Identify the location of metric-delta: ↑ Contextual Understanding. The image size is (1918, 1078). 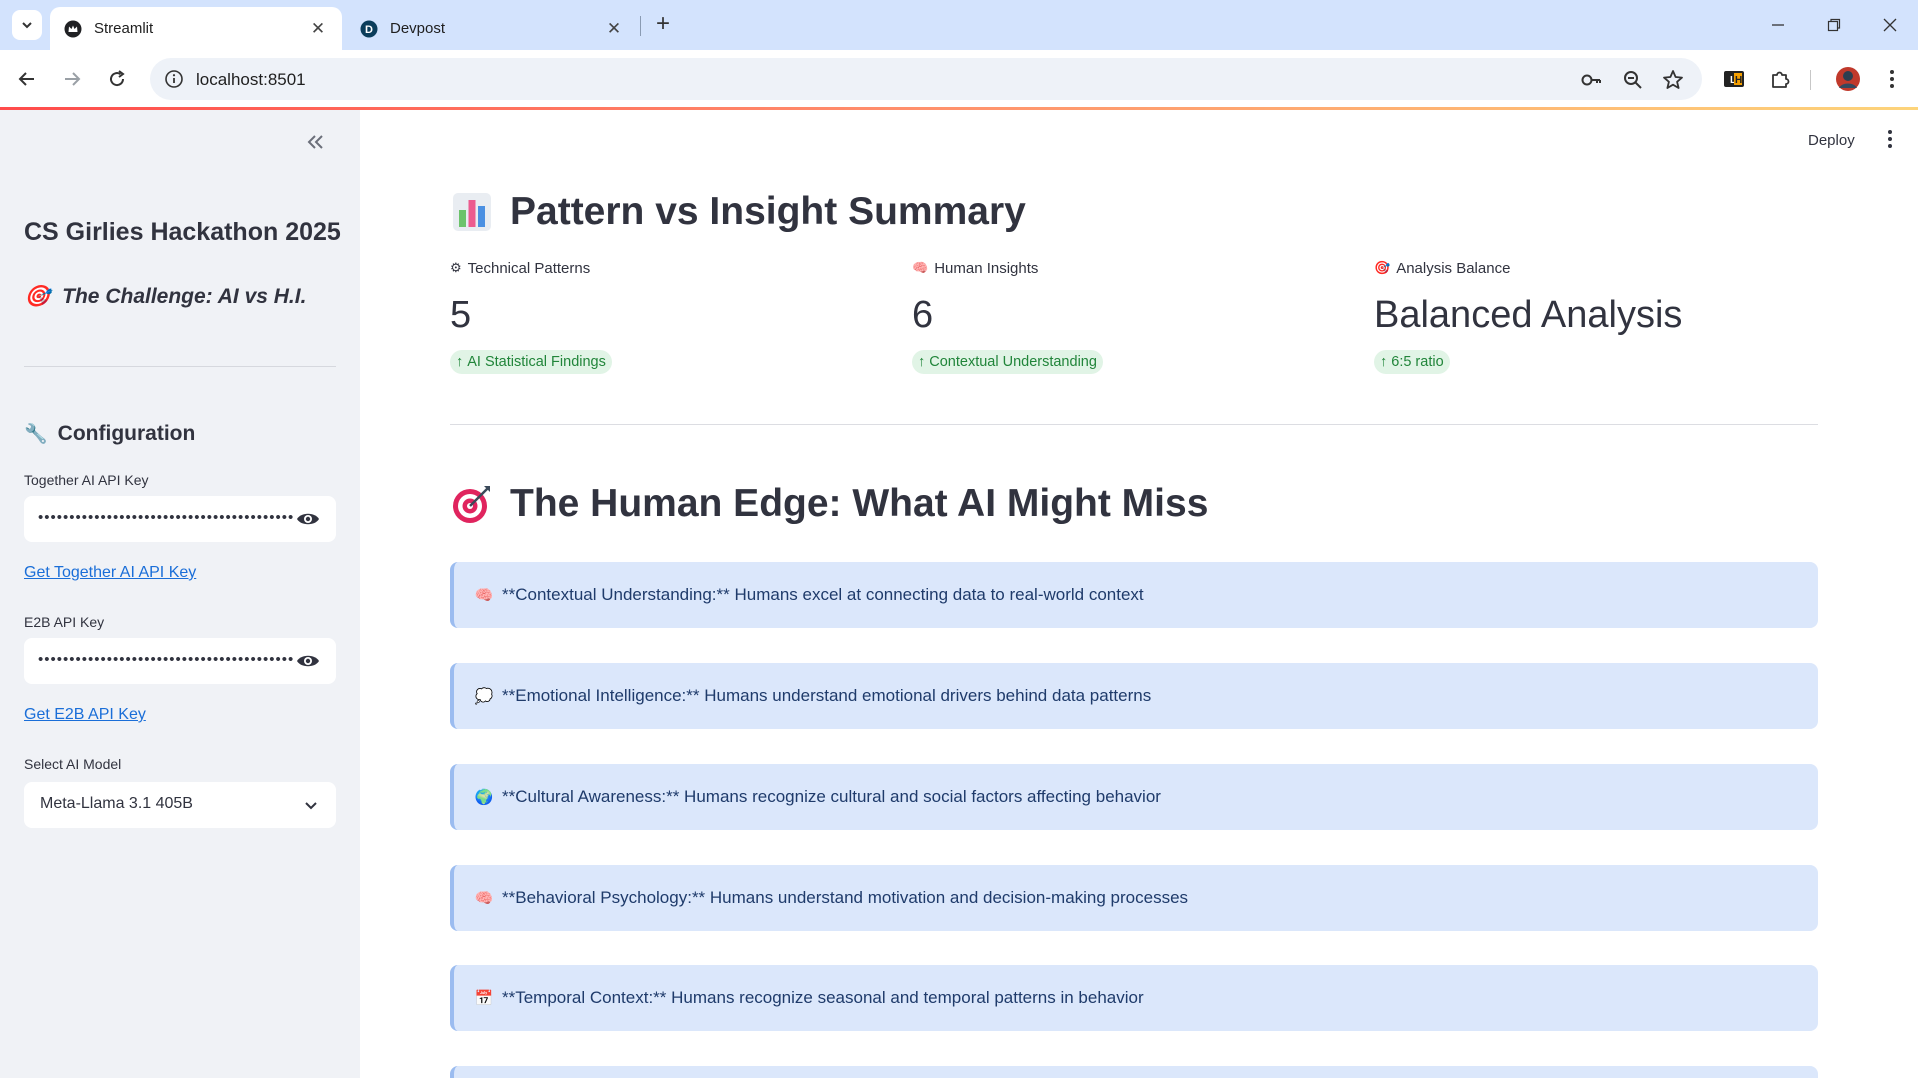
(1007, 362).